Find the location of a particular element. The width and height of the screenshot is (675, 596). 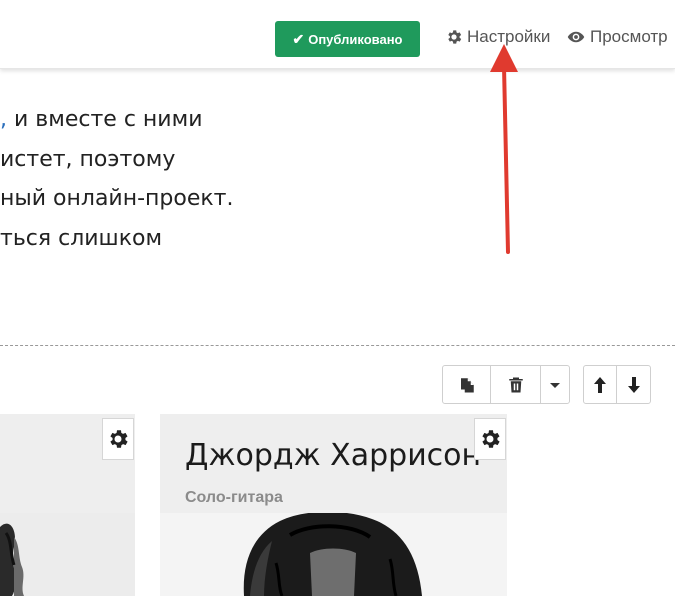

trash-icon is located at coordinates (515, 384).